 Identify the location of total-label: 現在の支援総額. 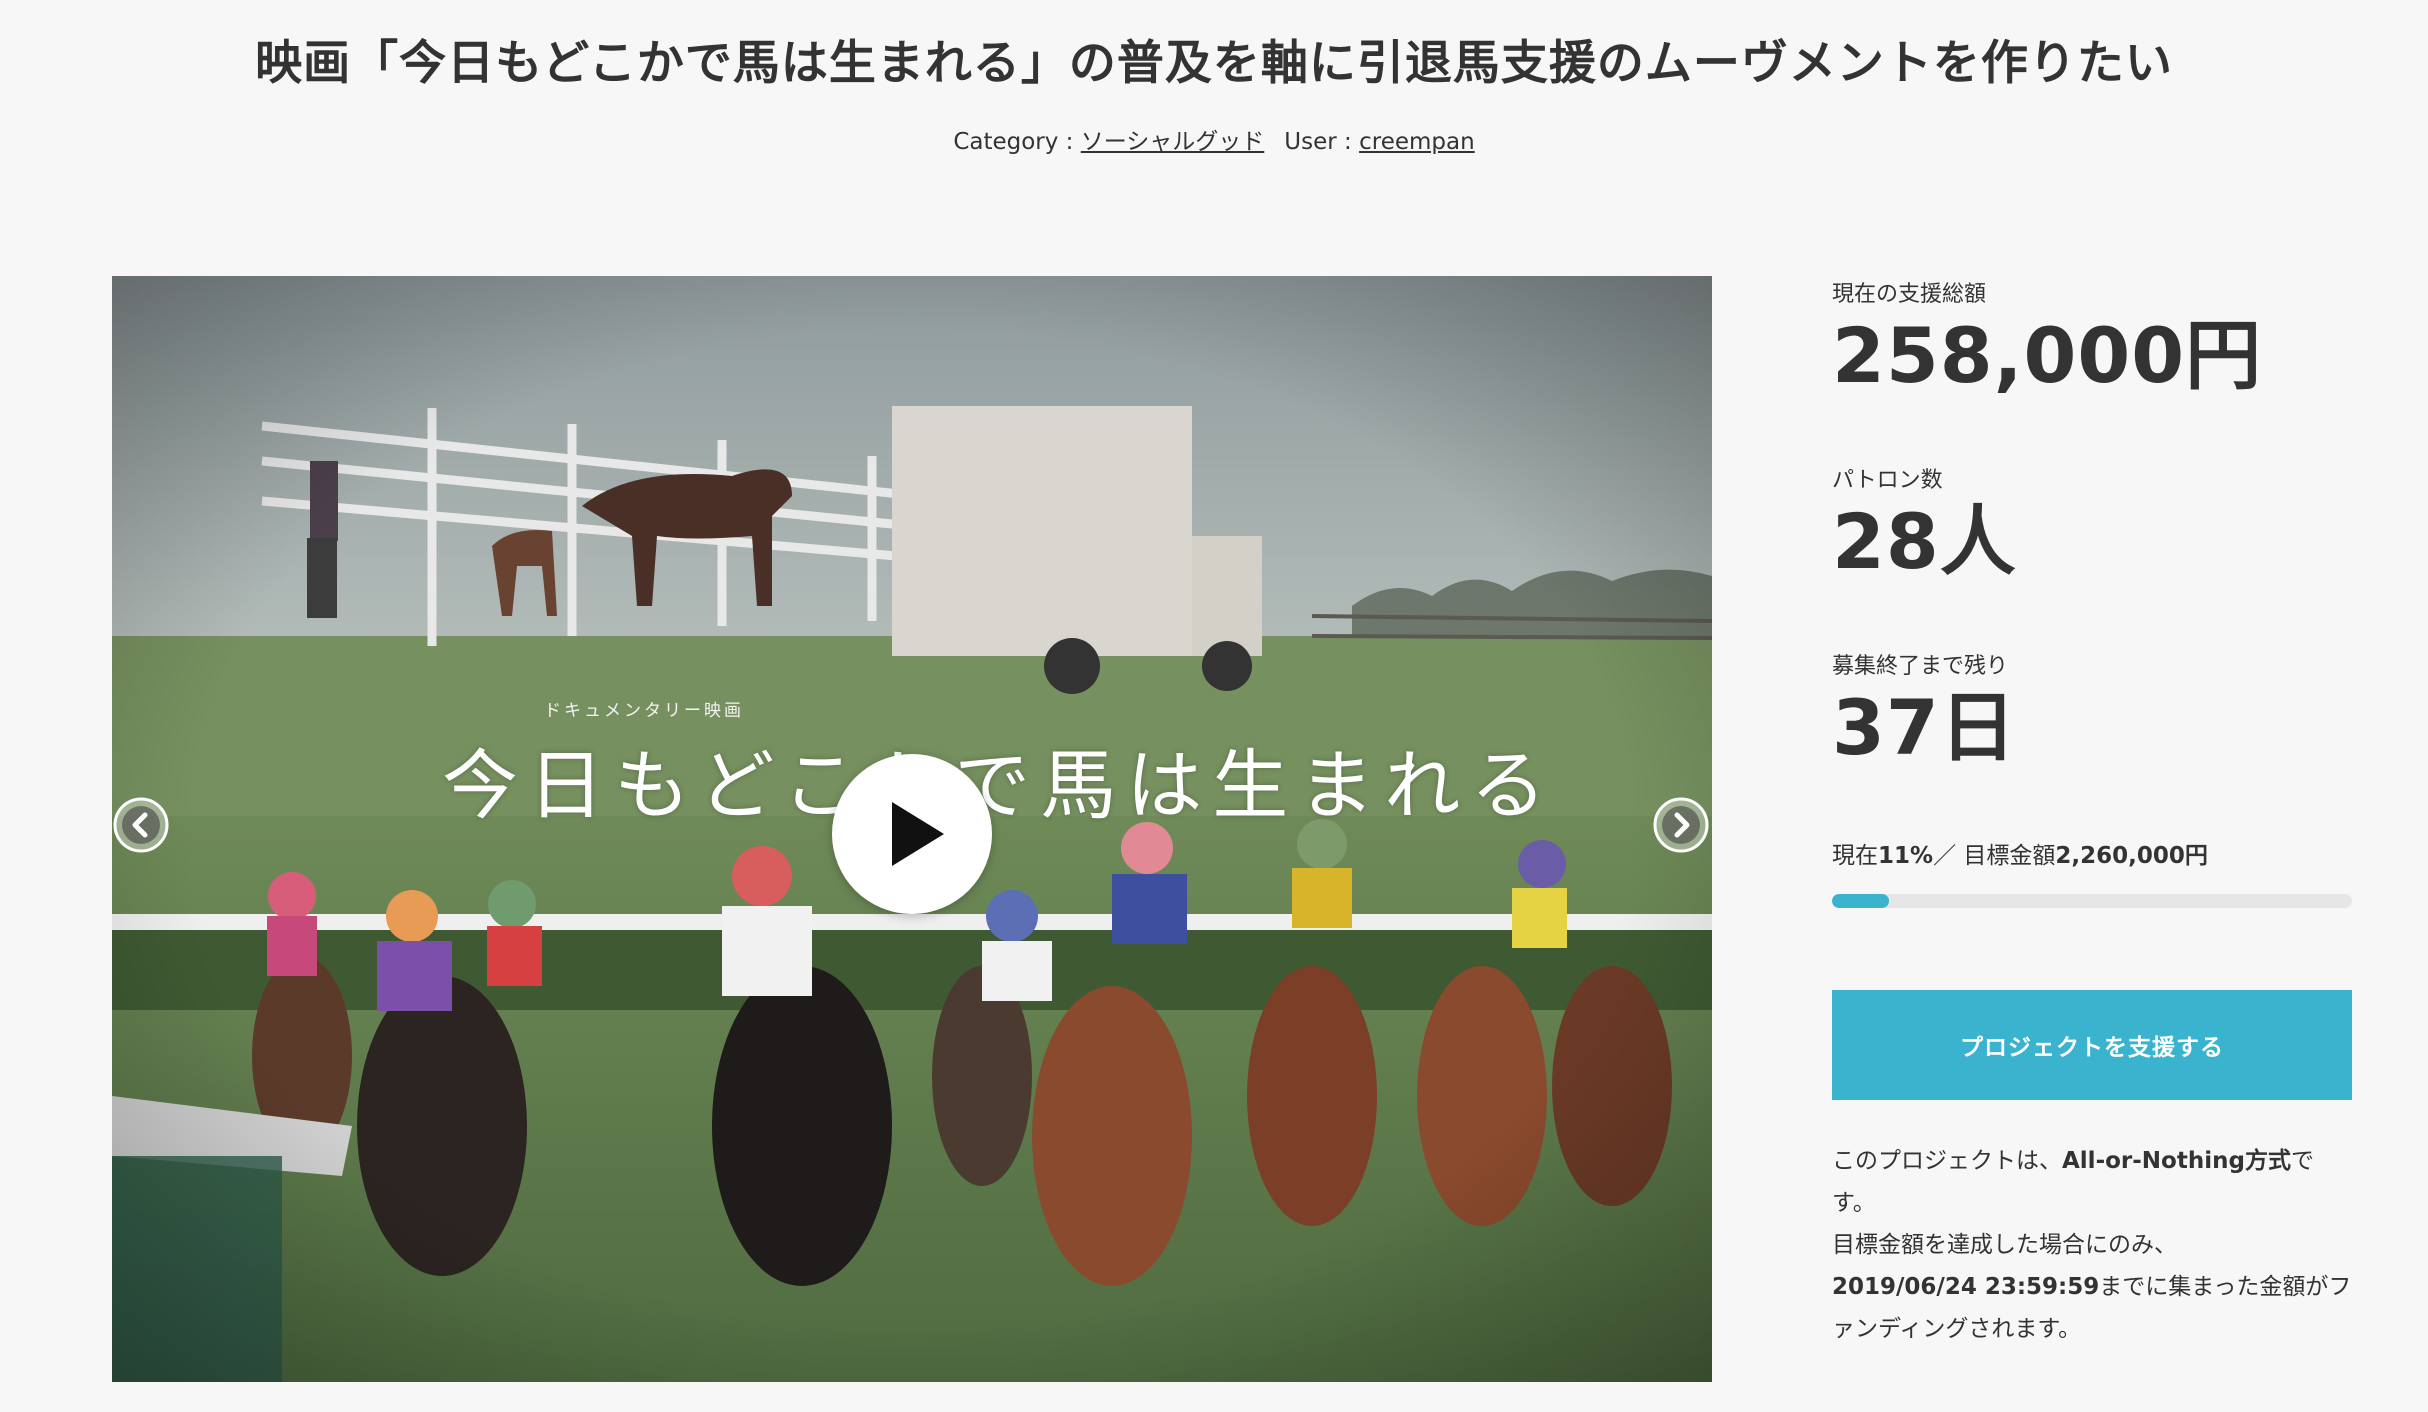
(1909, 294).